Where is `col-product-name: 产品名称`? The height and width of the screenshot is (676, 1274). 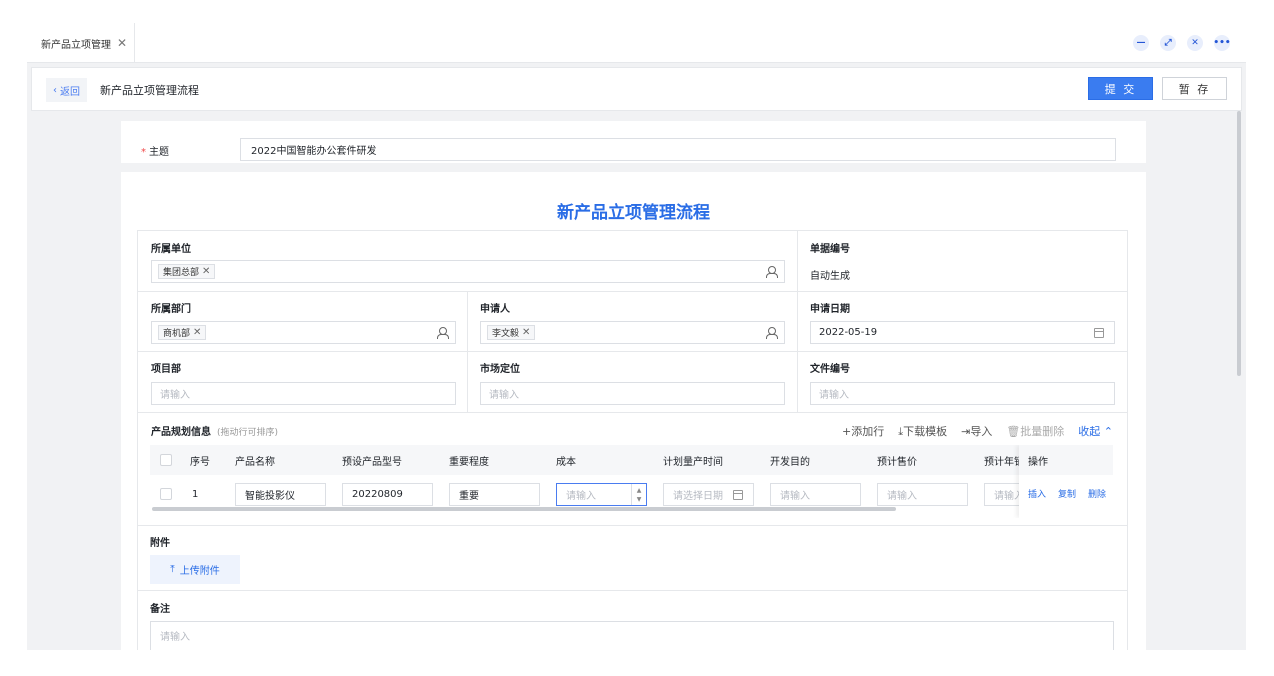 col-product-name: 产品名称 is located at coordinates (255, 462).